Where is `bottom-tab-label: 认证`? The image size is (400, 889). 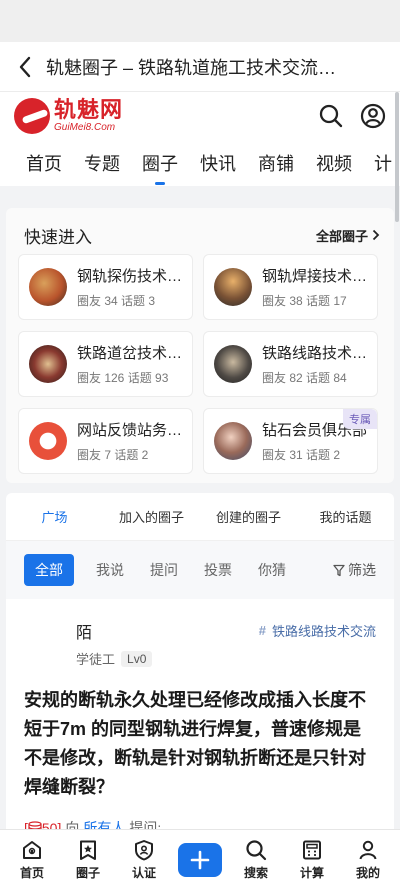 bottom-tab-label: 认证 is located at coordinates (143, 872).